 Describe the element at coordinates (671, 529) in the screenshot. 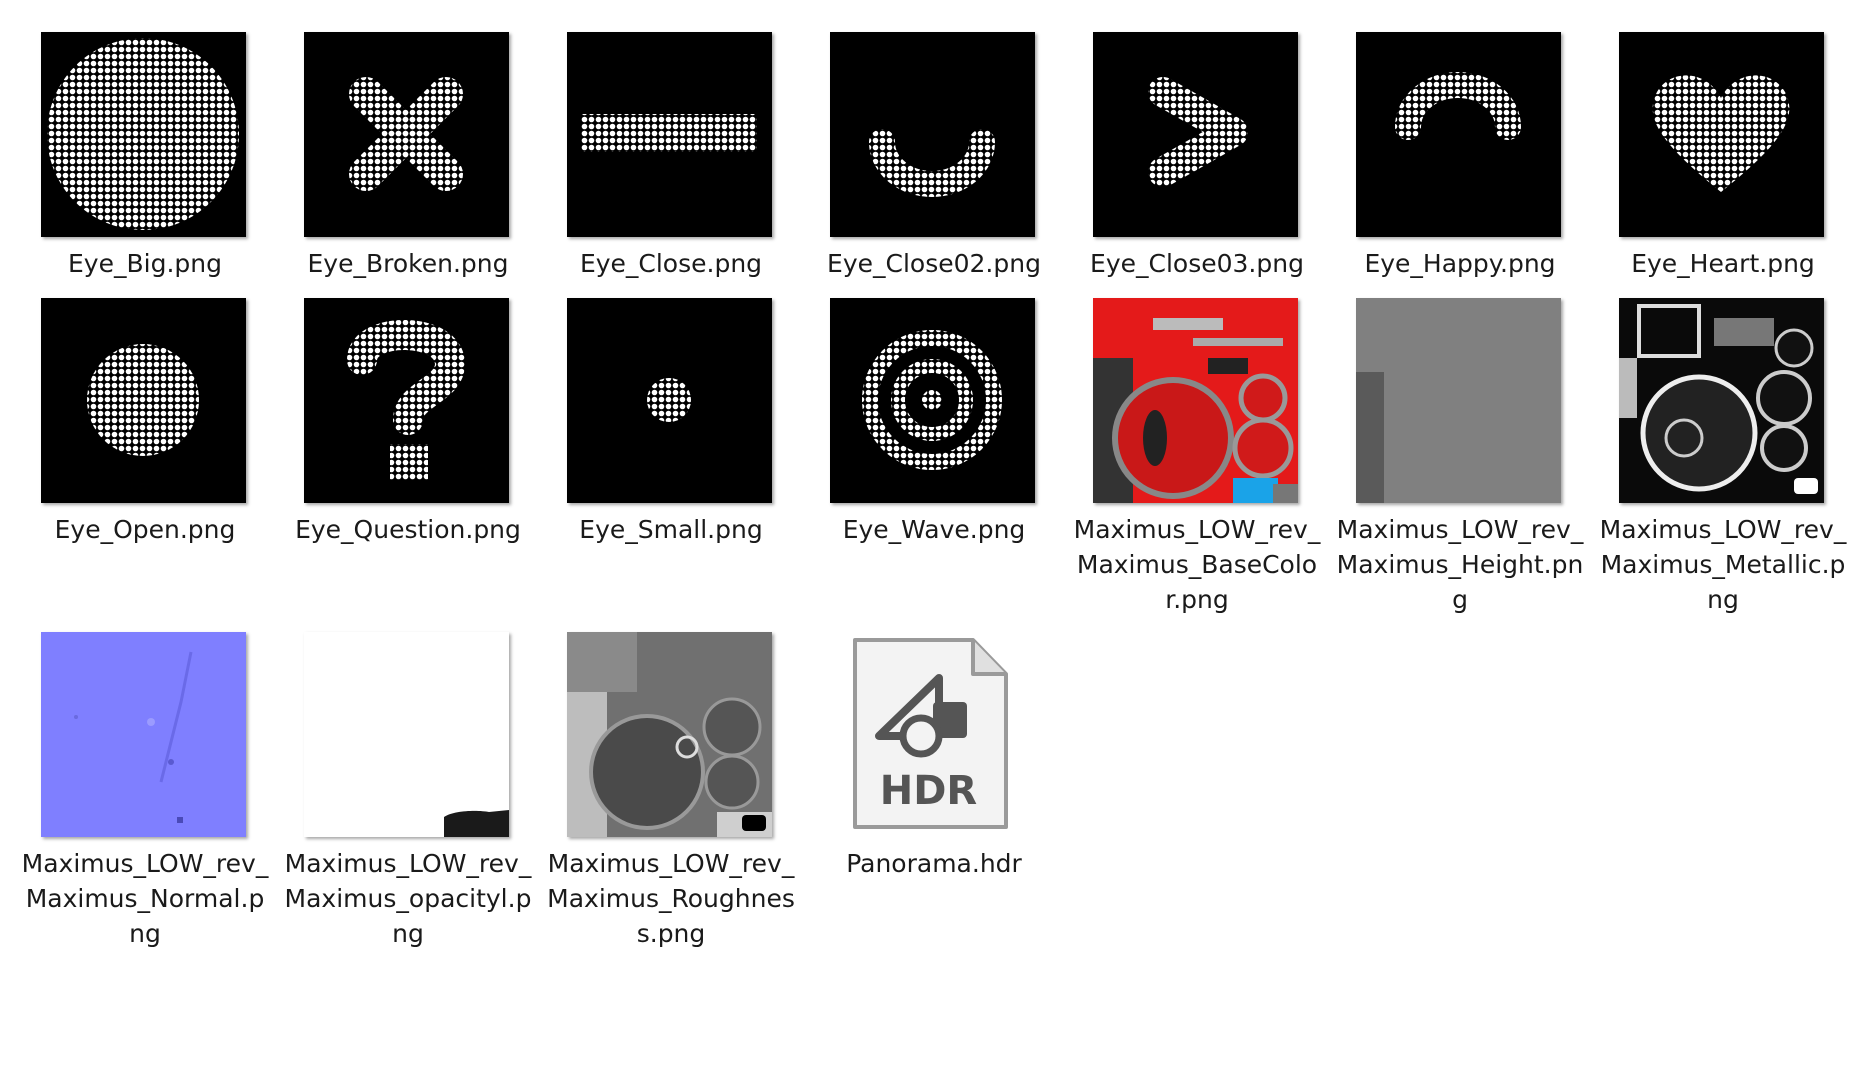

I see `file-name: Eye_Small.png` at that location.